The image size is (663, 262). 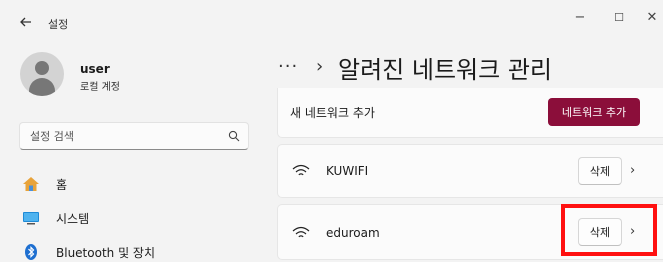 I want to click on sidebar-item-system: 시스템, so click(x=137, y=218).